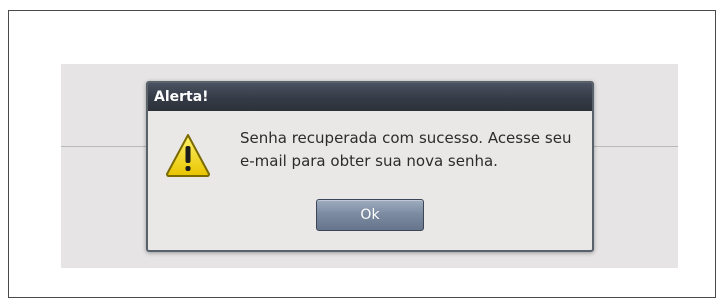  Describe the element at coordinates (636, 146) in the screenshot. I see `overlay-divider-right` at that location.